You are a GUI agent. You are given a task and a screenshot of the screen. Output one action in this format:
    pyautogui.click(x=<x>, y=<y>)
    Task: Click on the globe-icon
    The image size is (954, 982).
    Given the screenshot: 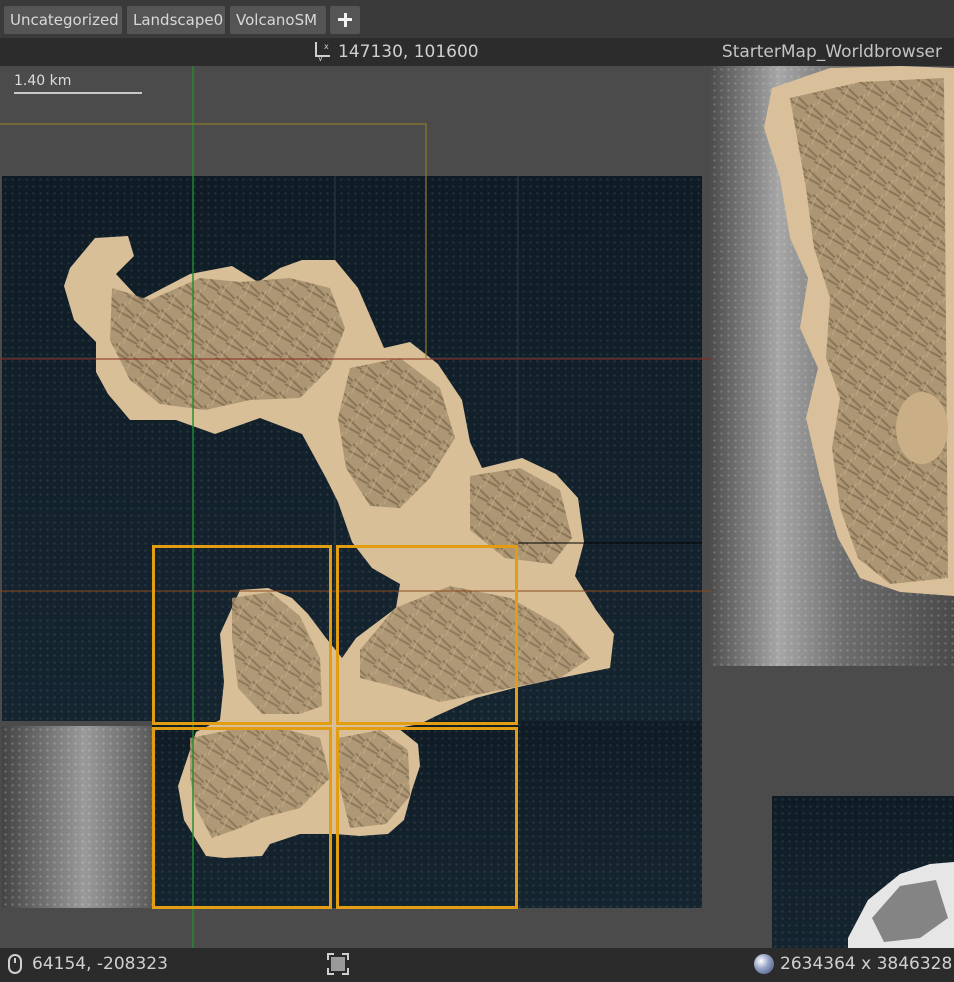 What is the action you would take?
    pyautogui.click(x=764, y=964)
    